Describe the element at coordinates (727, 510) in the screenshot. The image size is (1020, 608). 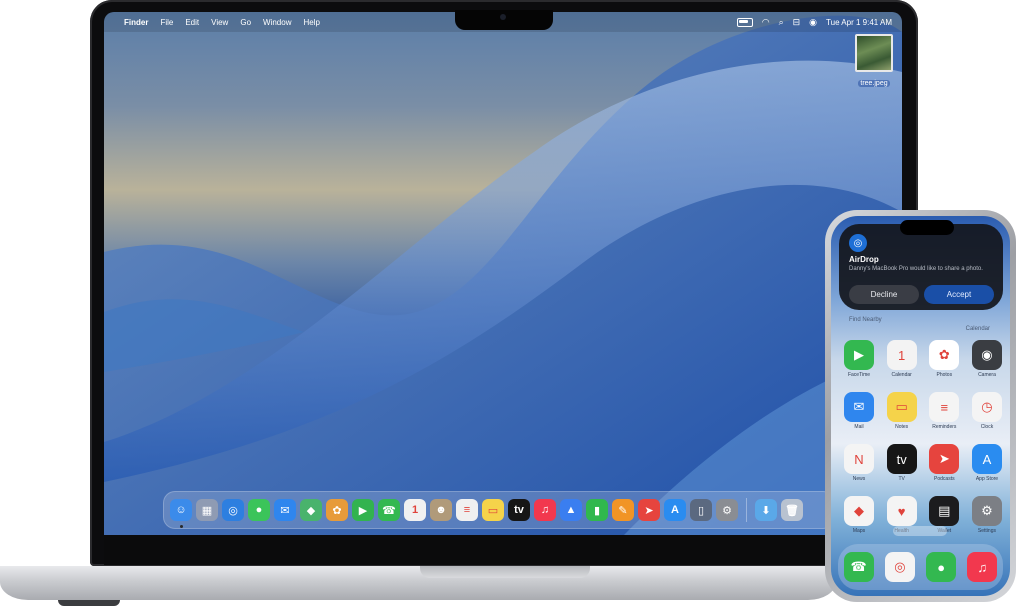
I see `system-settings-icon: ⚙` at that location.